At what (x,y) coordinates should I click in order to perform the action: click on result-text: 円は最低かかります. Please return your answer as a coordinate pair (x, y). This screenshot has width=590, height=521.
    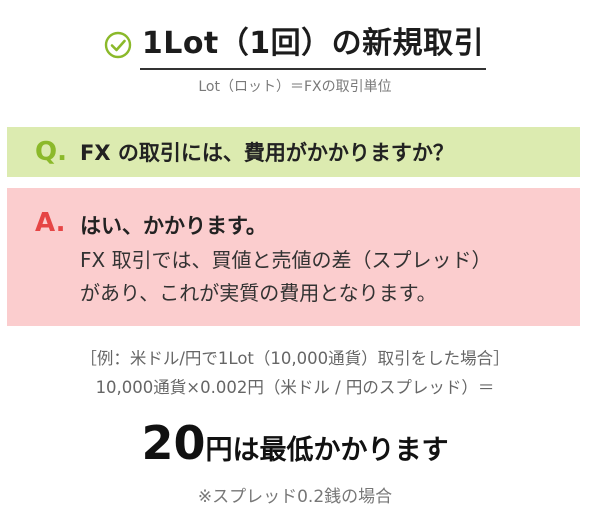
    Looking at the image, I should click on (327, 450).